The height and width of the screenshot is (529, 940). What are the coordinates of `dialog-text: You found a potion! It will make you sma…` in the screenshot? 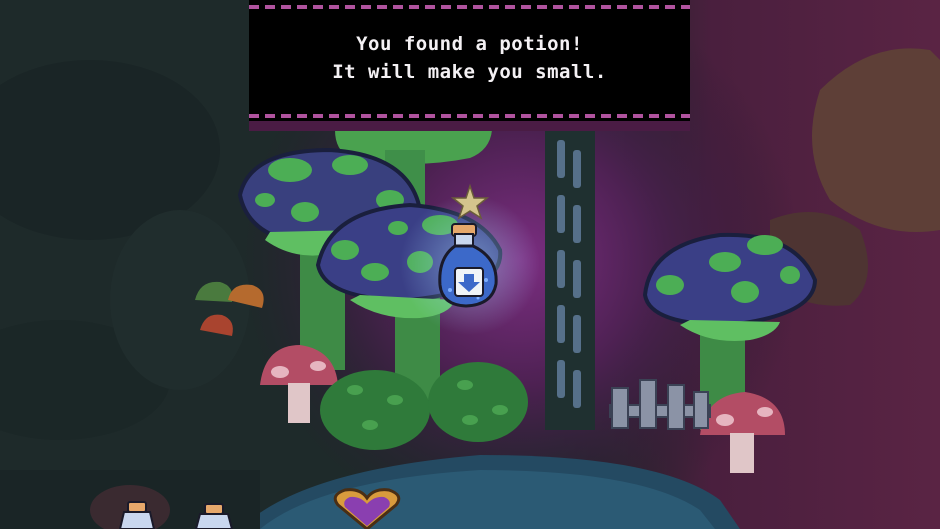 It's located at (469, 58).